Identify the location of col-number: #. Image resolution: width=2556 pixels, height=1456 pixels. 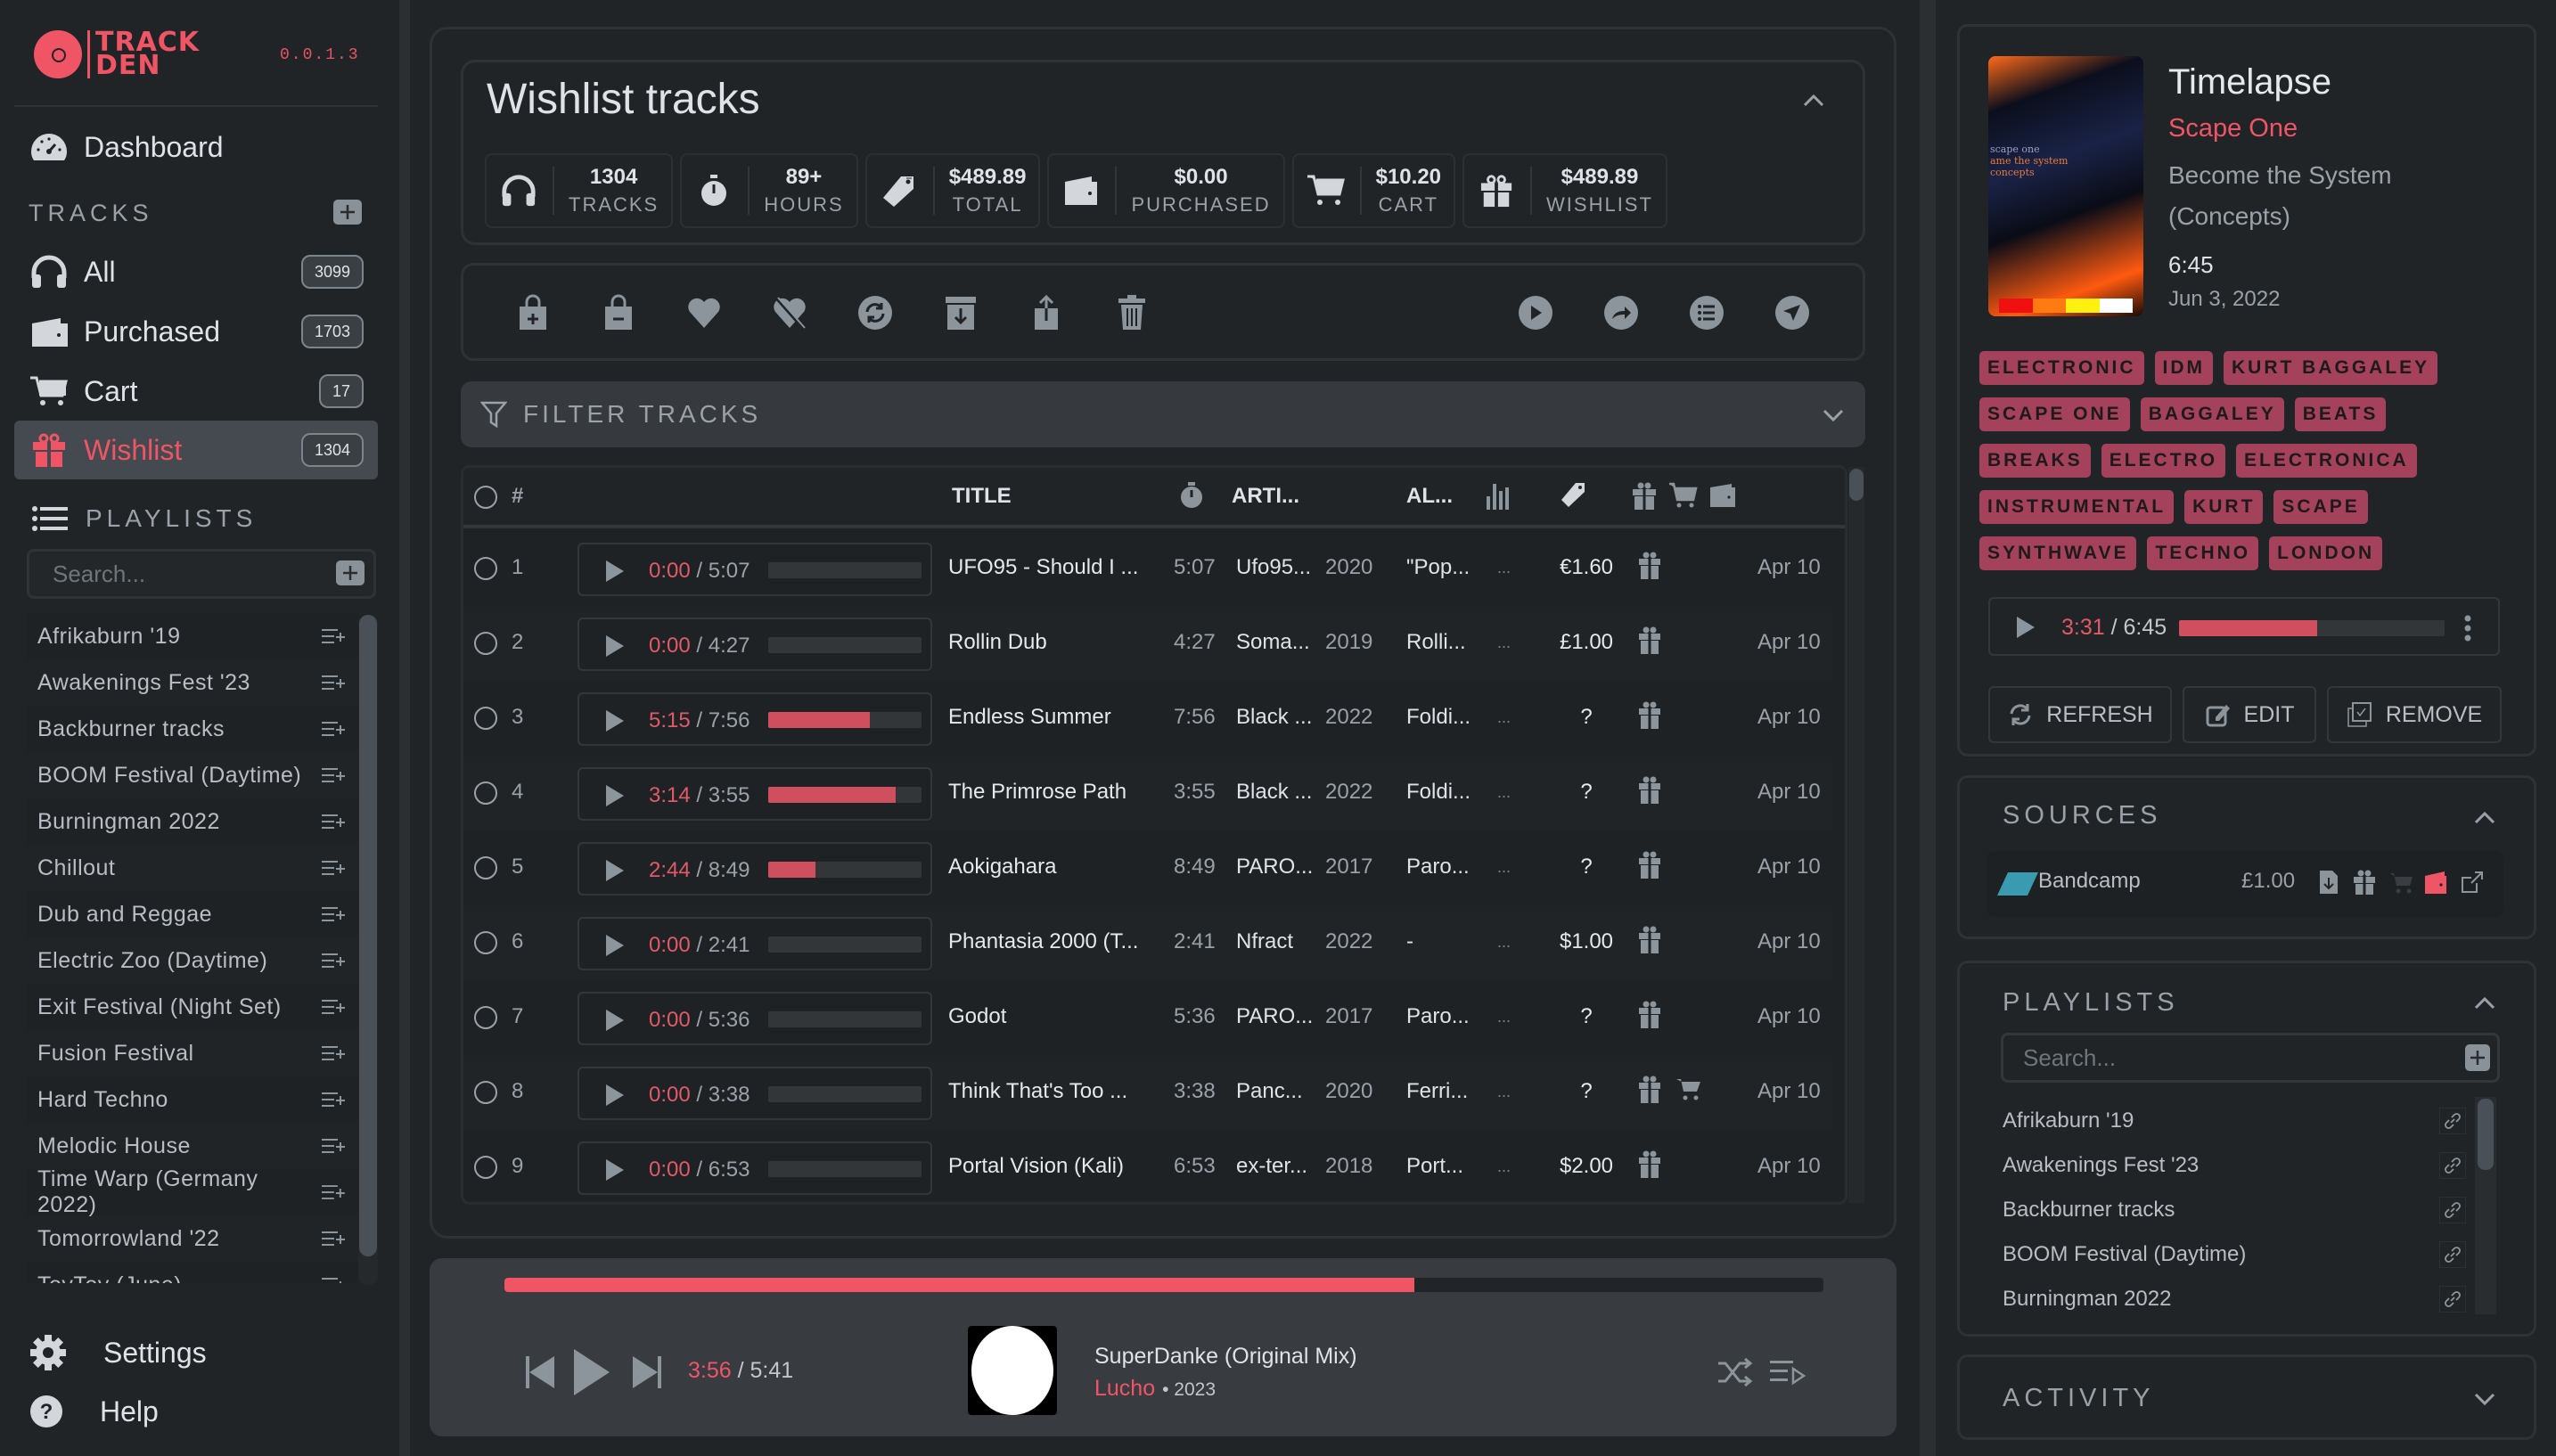
(517, 496).